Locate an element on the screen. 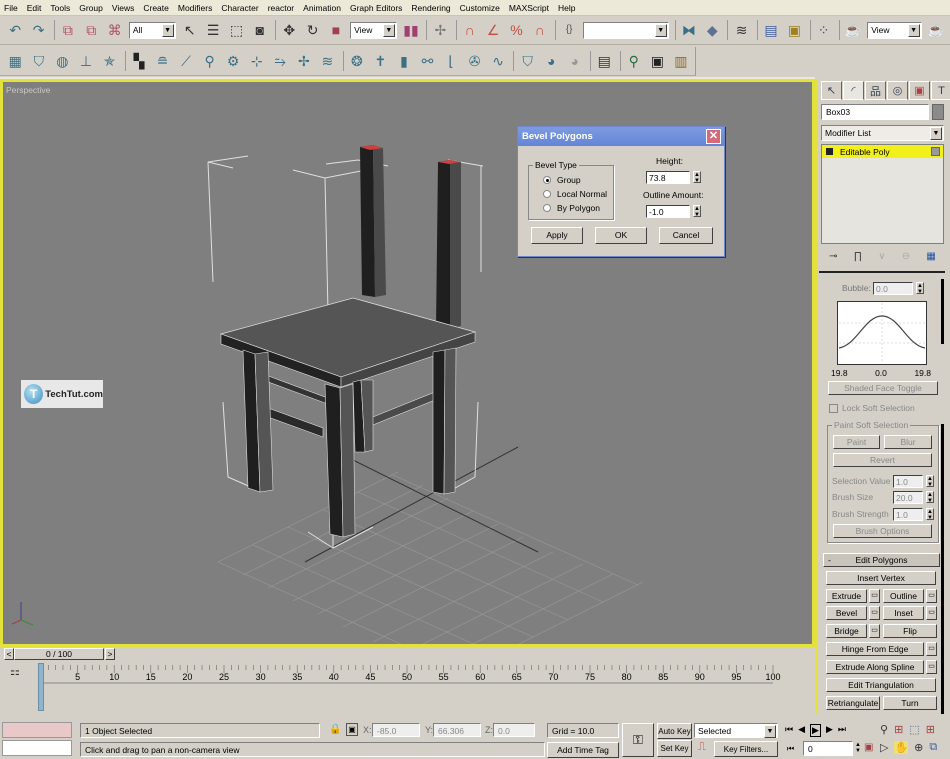 This screenshot has width=950, height=759. tab-create-icon: ↖ is located at coordinates (831, 90).